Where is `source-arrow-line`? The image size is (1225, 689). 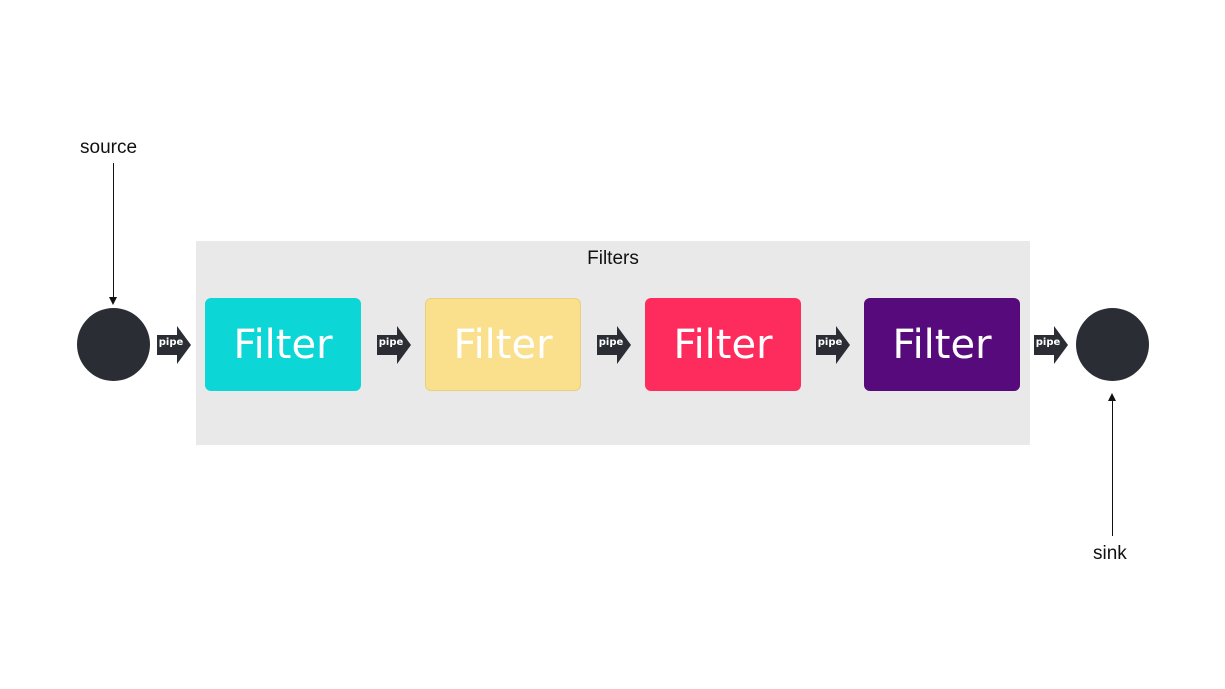
source-arrow-line is located at coordinates (113, 231).